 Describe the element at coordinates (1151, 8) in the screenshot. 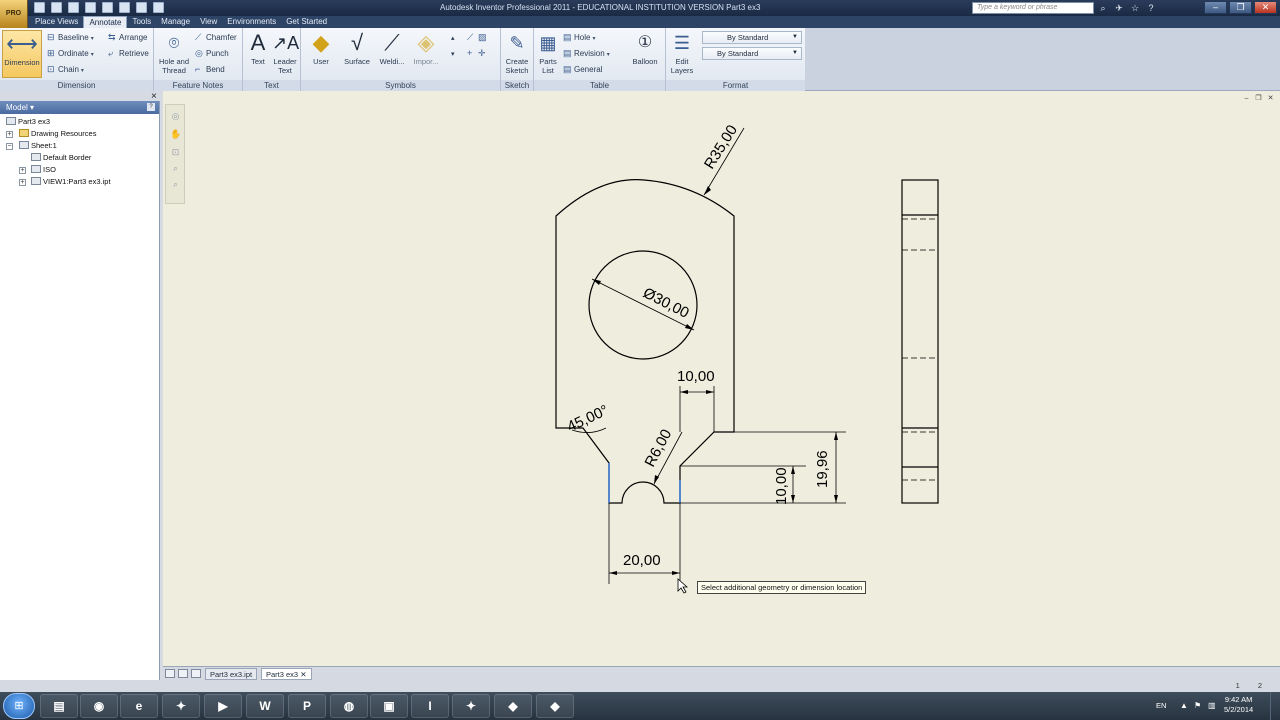

I see `help-icon: ?` at that location.